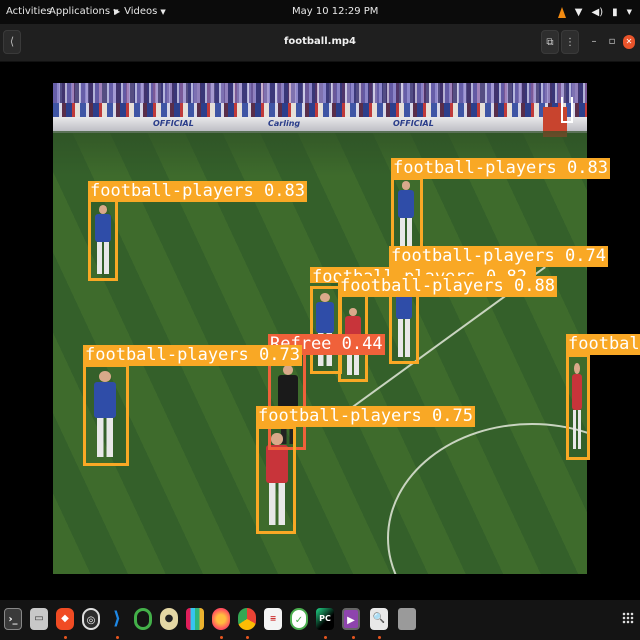 The height and width of the screenshot is (640, 640). Describe the element at coordinates (169, 619) in the screenshot. I see `camera-icon: ●` at that location.